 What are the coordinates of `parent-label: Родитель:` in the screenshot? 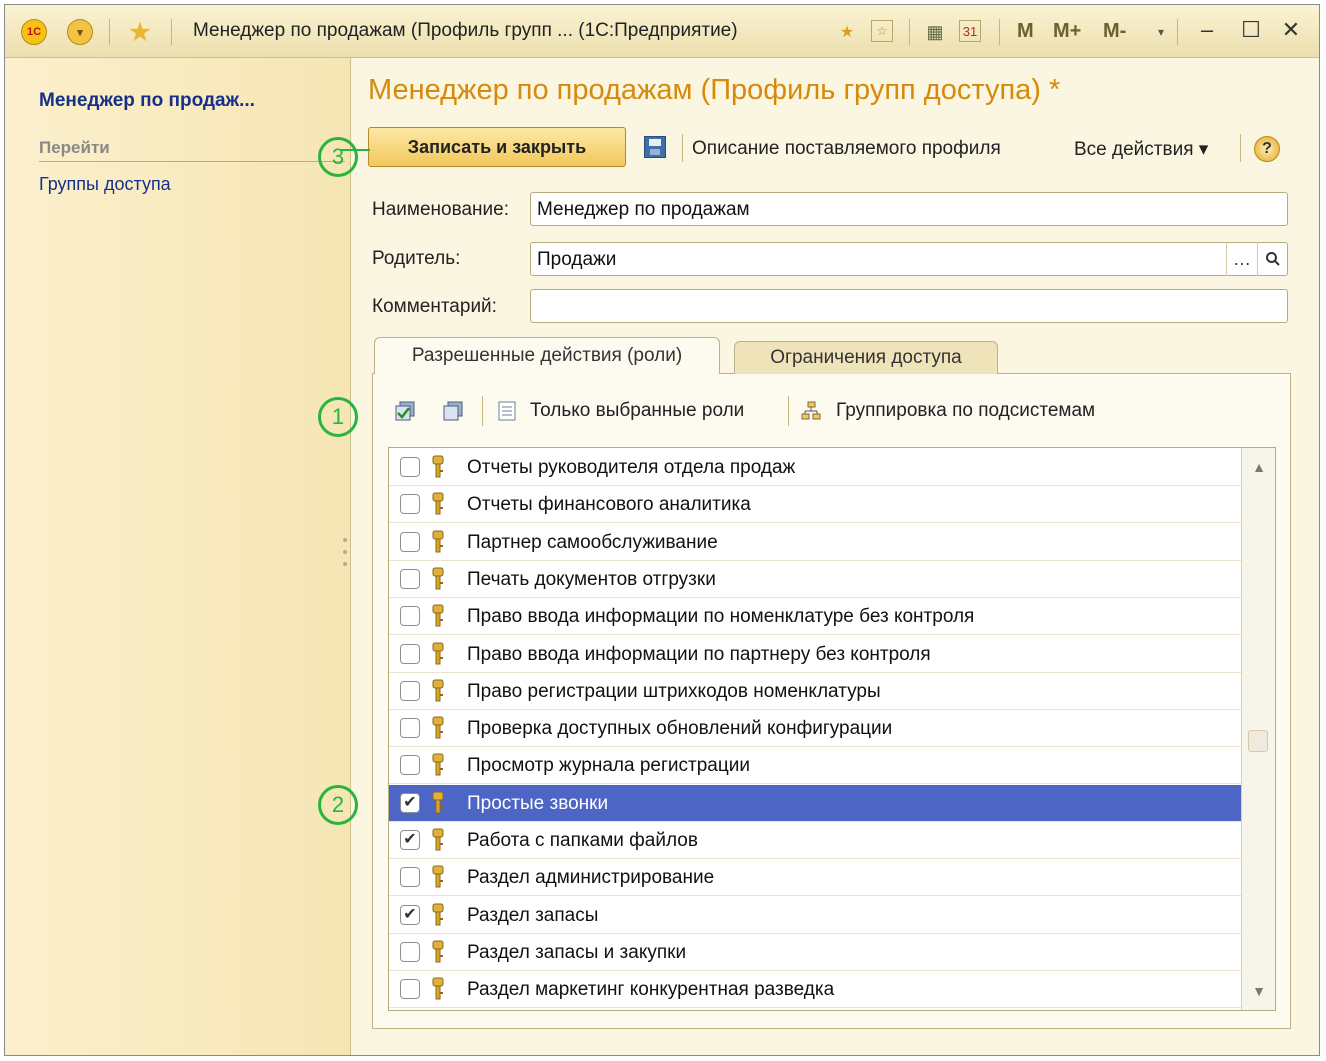 It's located at (416, 258).